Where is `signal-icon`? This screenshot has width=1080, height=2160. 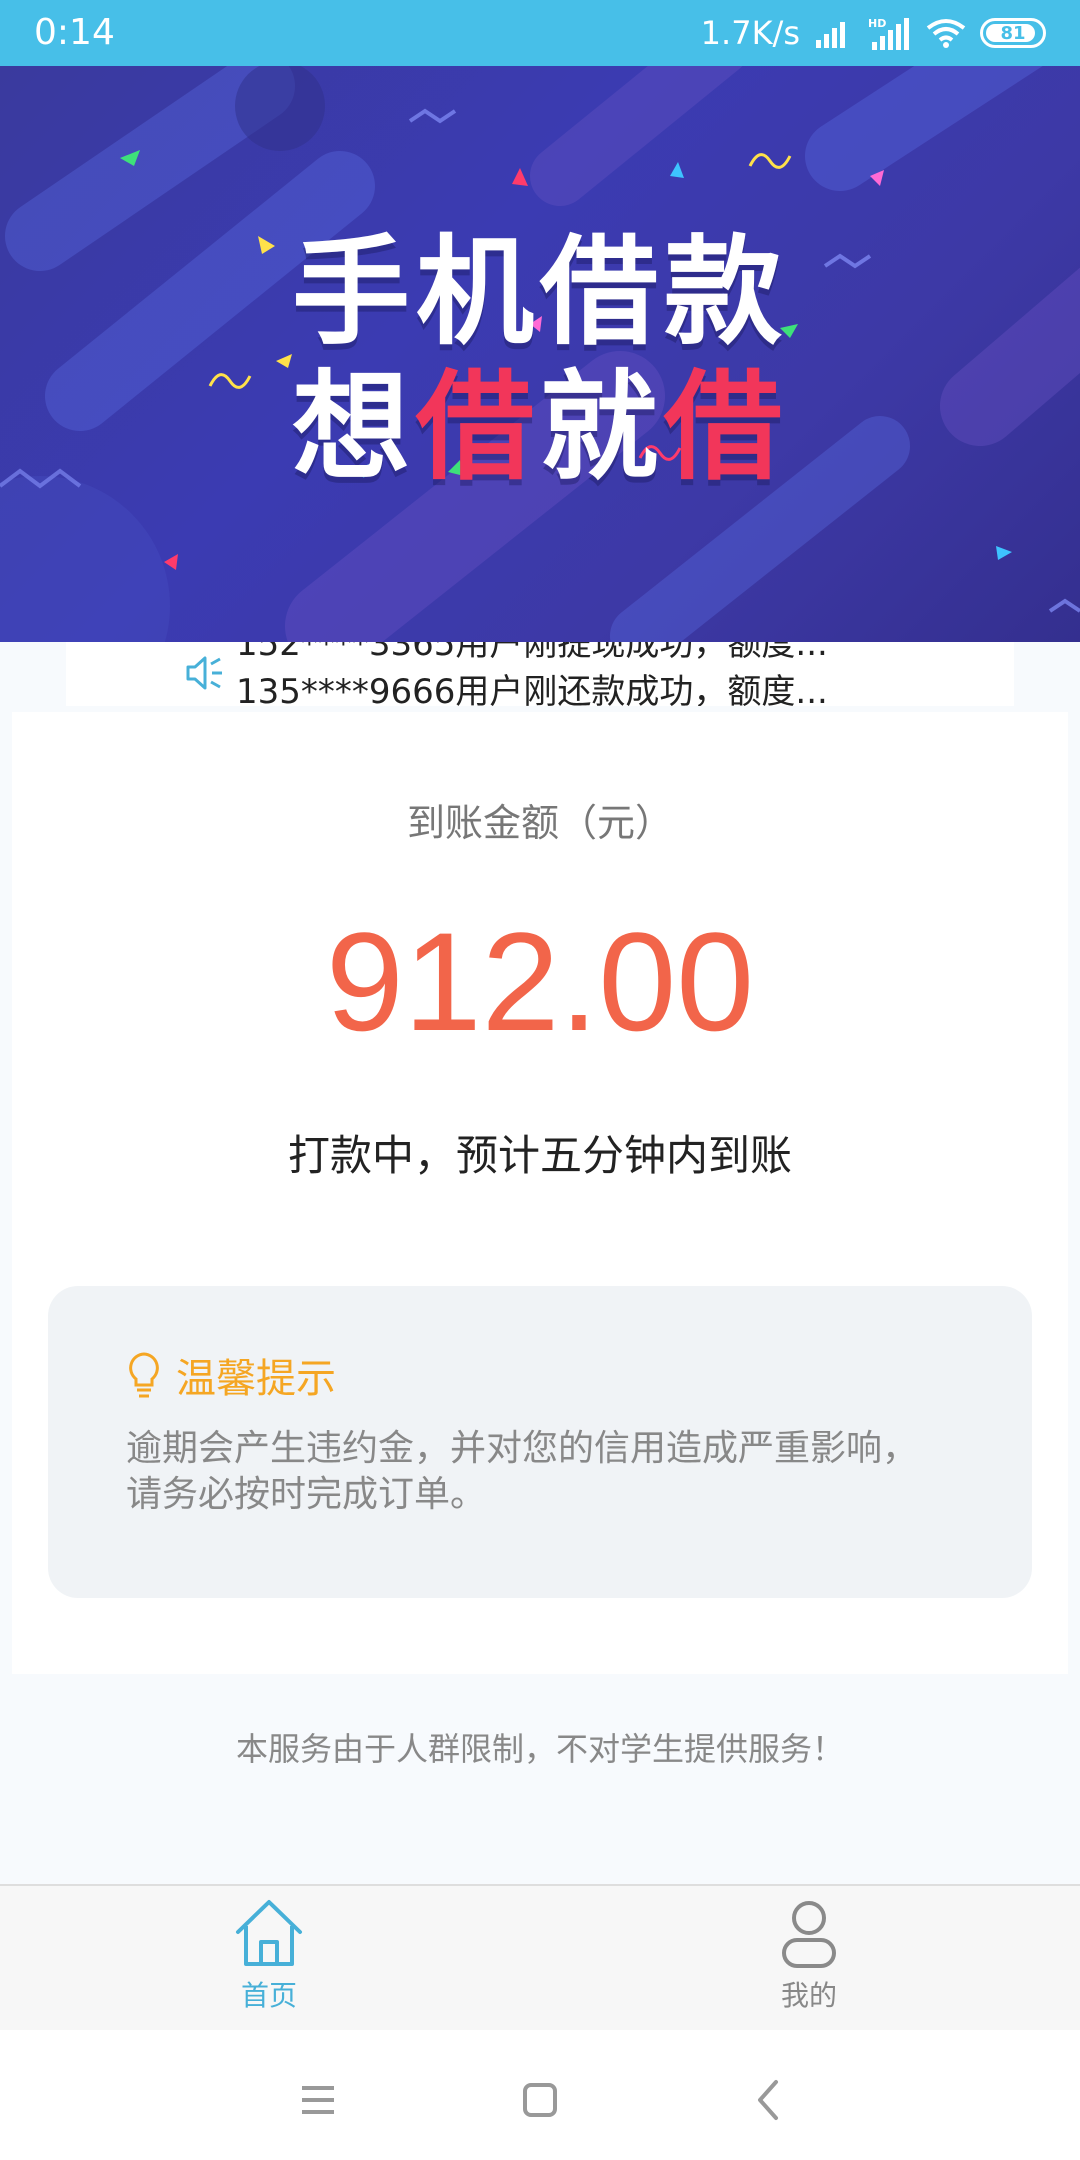
signal-icon is located at coordinates (830, 35).